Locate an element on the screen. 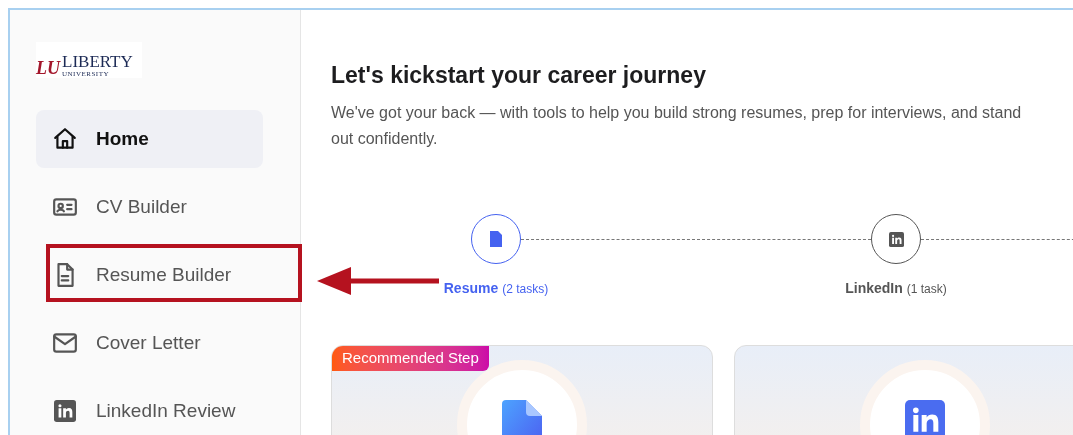  arrow-icon is located at coordinates (378, 281).